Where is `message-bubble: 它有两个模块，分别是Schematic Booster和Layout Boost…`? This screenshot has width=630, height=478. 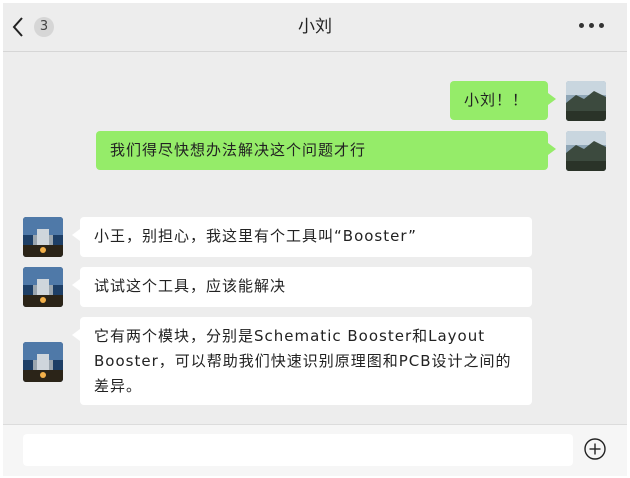
message-bubble: 它有两个模块，分别是Schematic Booster和Layout Boost… is located at coordinates (302, 361).